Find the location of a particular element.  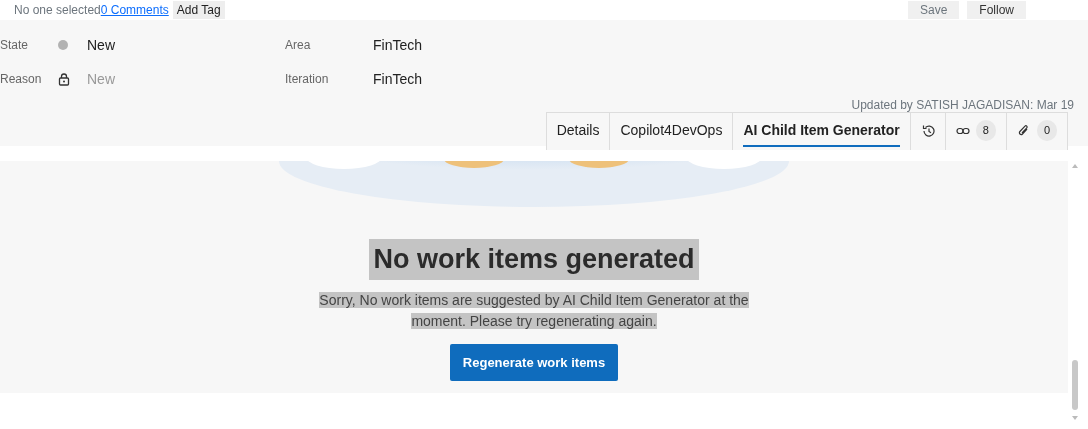

comments-link: 0 Comments is located at coordinates (134, 10).